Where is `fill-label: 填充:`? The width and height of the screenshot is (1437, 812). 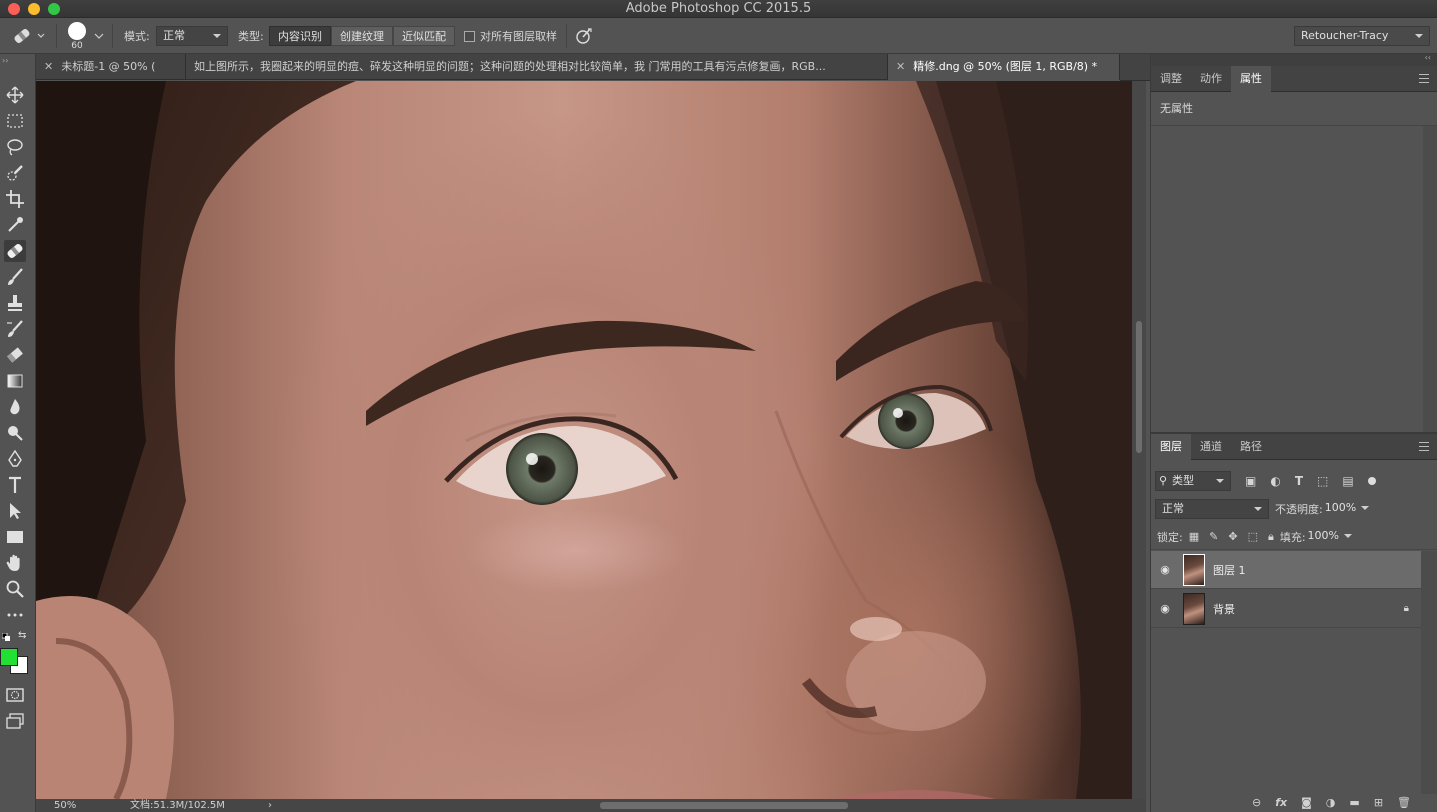
fill-label: 填充: is located at coordinates (1292, 537).